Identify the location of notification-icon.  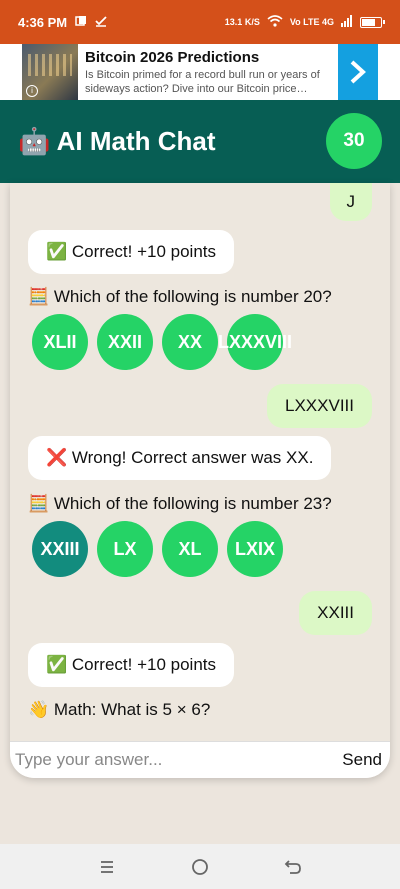
(81, 22).